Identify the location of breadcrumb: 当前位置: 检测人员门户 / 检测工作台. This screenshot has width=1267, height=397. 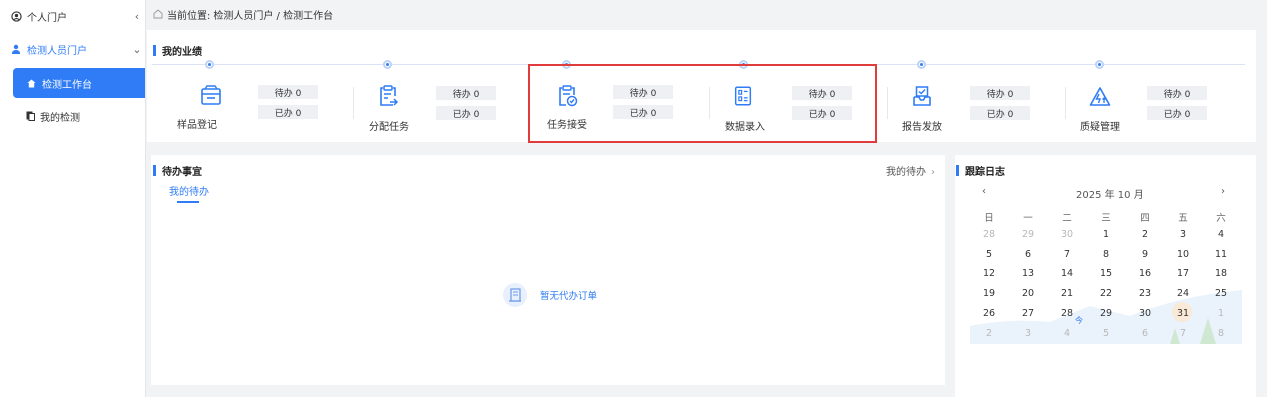
(243, 14).